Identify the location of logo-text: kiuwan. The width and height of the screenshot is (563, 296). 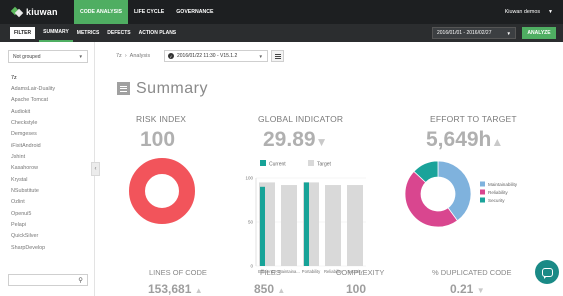
(42, 12).